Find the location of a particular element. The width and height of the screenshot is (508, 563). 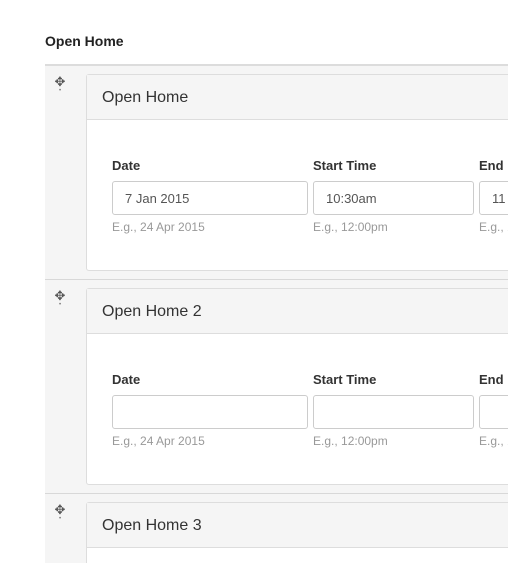

panel-heading: Open Home is located at coordinates (297, 97).